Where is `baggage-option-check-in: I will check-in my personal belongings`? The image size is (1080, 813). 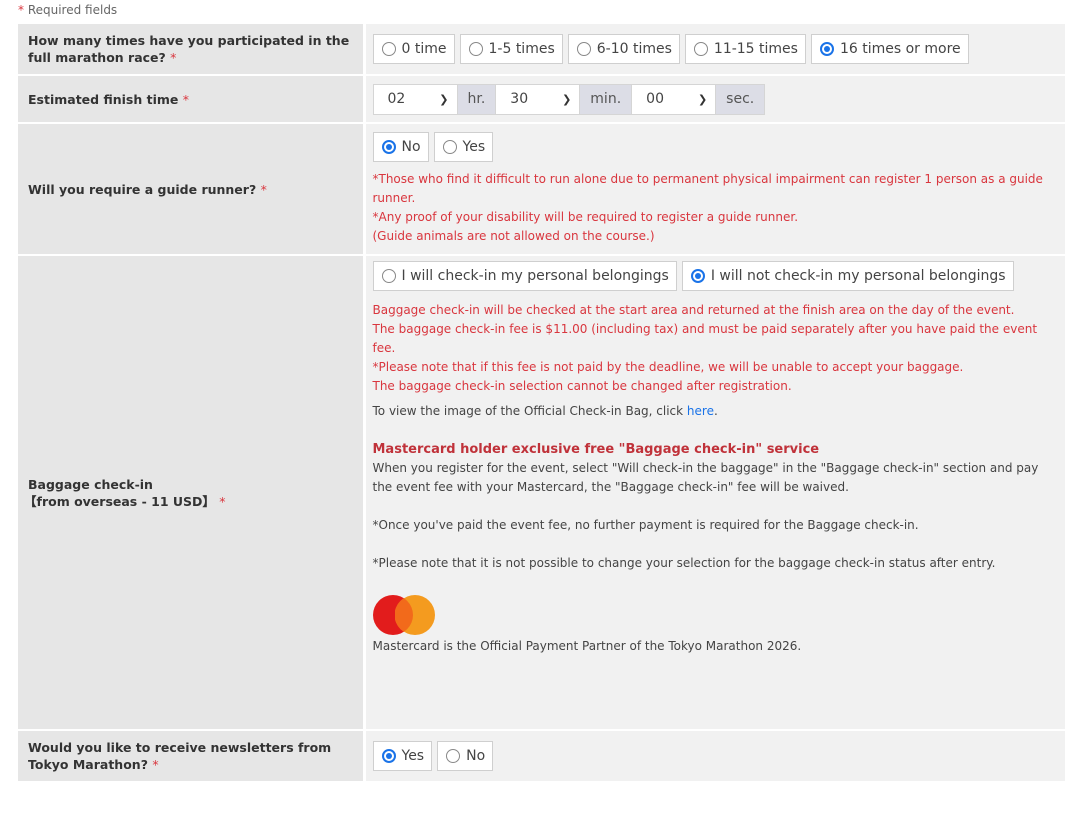 baggage-option-check-in: I will check-in my personal belongings is located at coordinates (524, 276).